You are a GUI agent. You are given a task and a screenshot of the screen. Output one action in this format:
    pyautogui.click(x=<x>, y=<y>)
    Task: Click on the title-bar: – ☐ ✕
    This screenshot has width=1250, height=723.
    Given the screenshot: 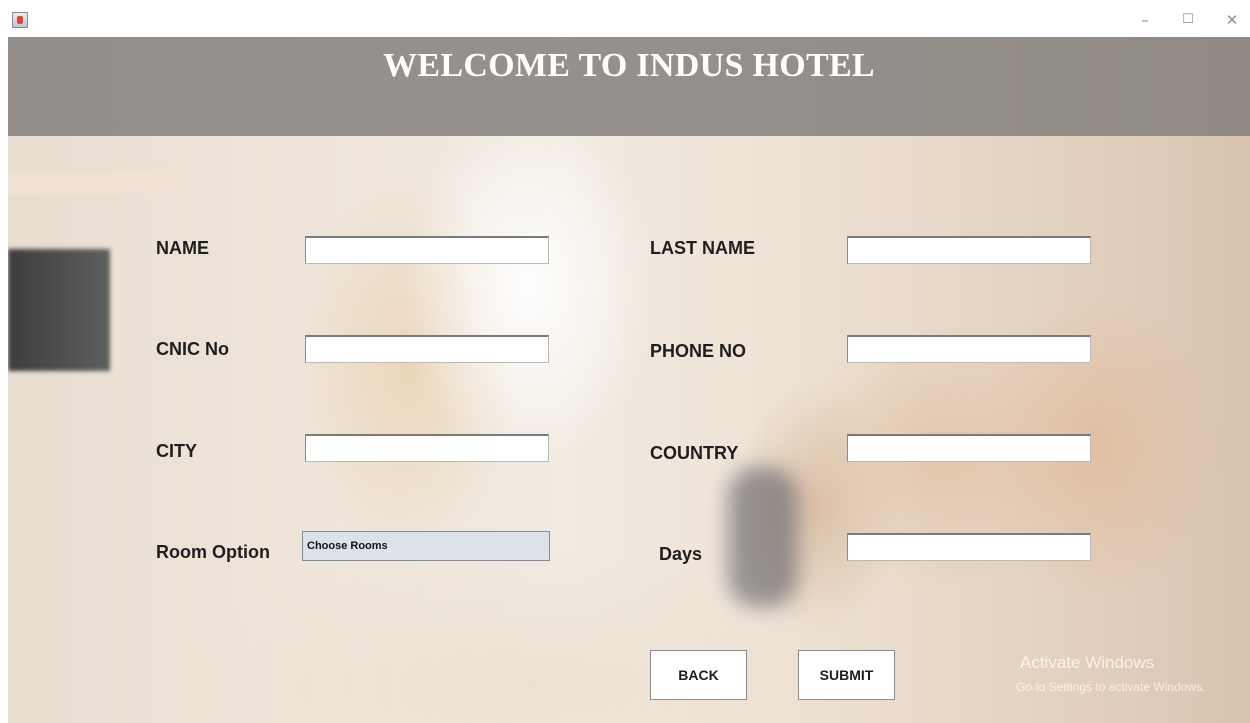 What is the action you would take?
    pyautogui.click(x=625, y=18)
    